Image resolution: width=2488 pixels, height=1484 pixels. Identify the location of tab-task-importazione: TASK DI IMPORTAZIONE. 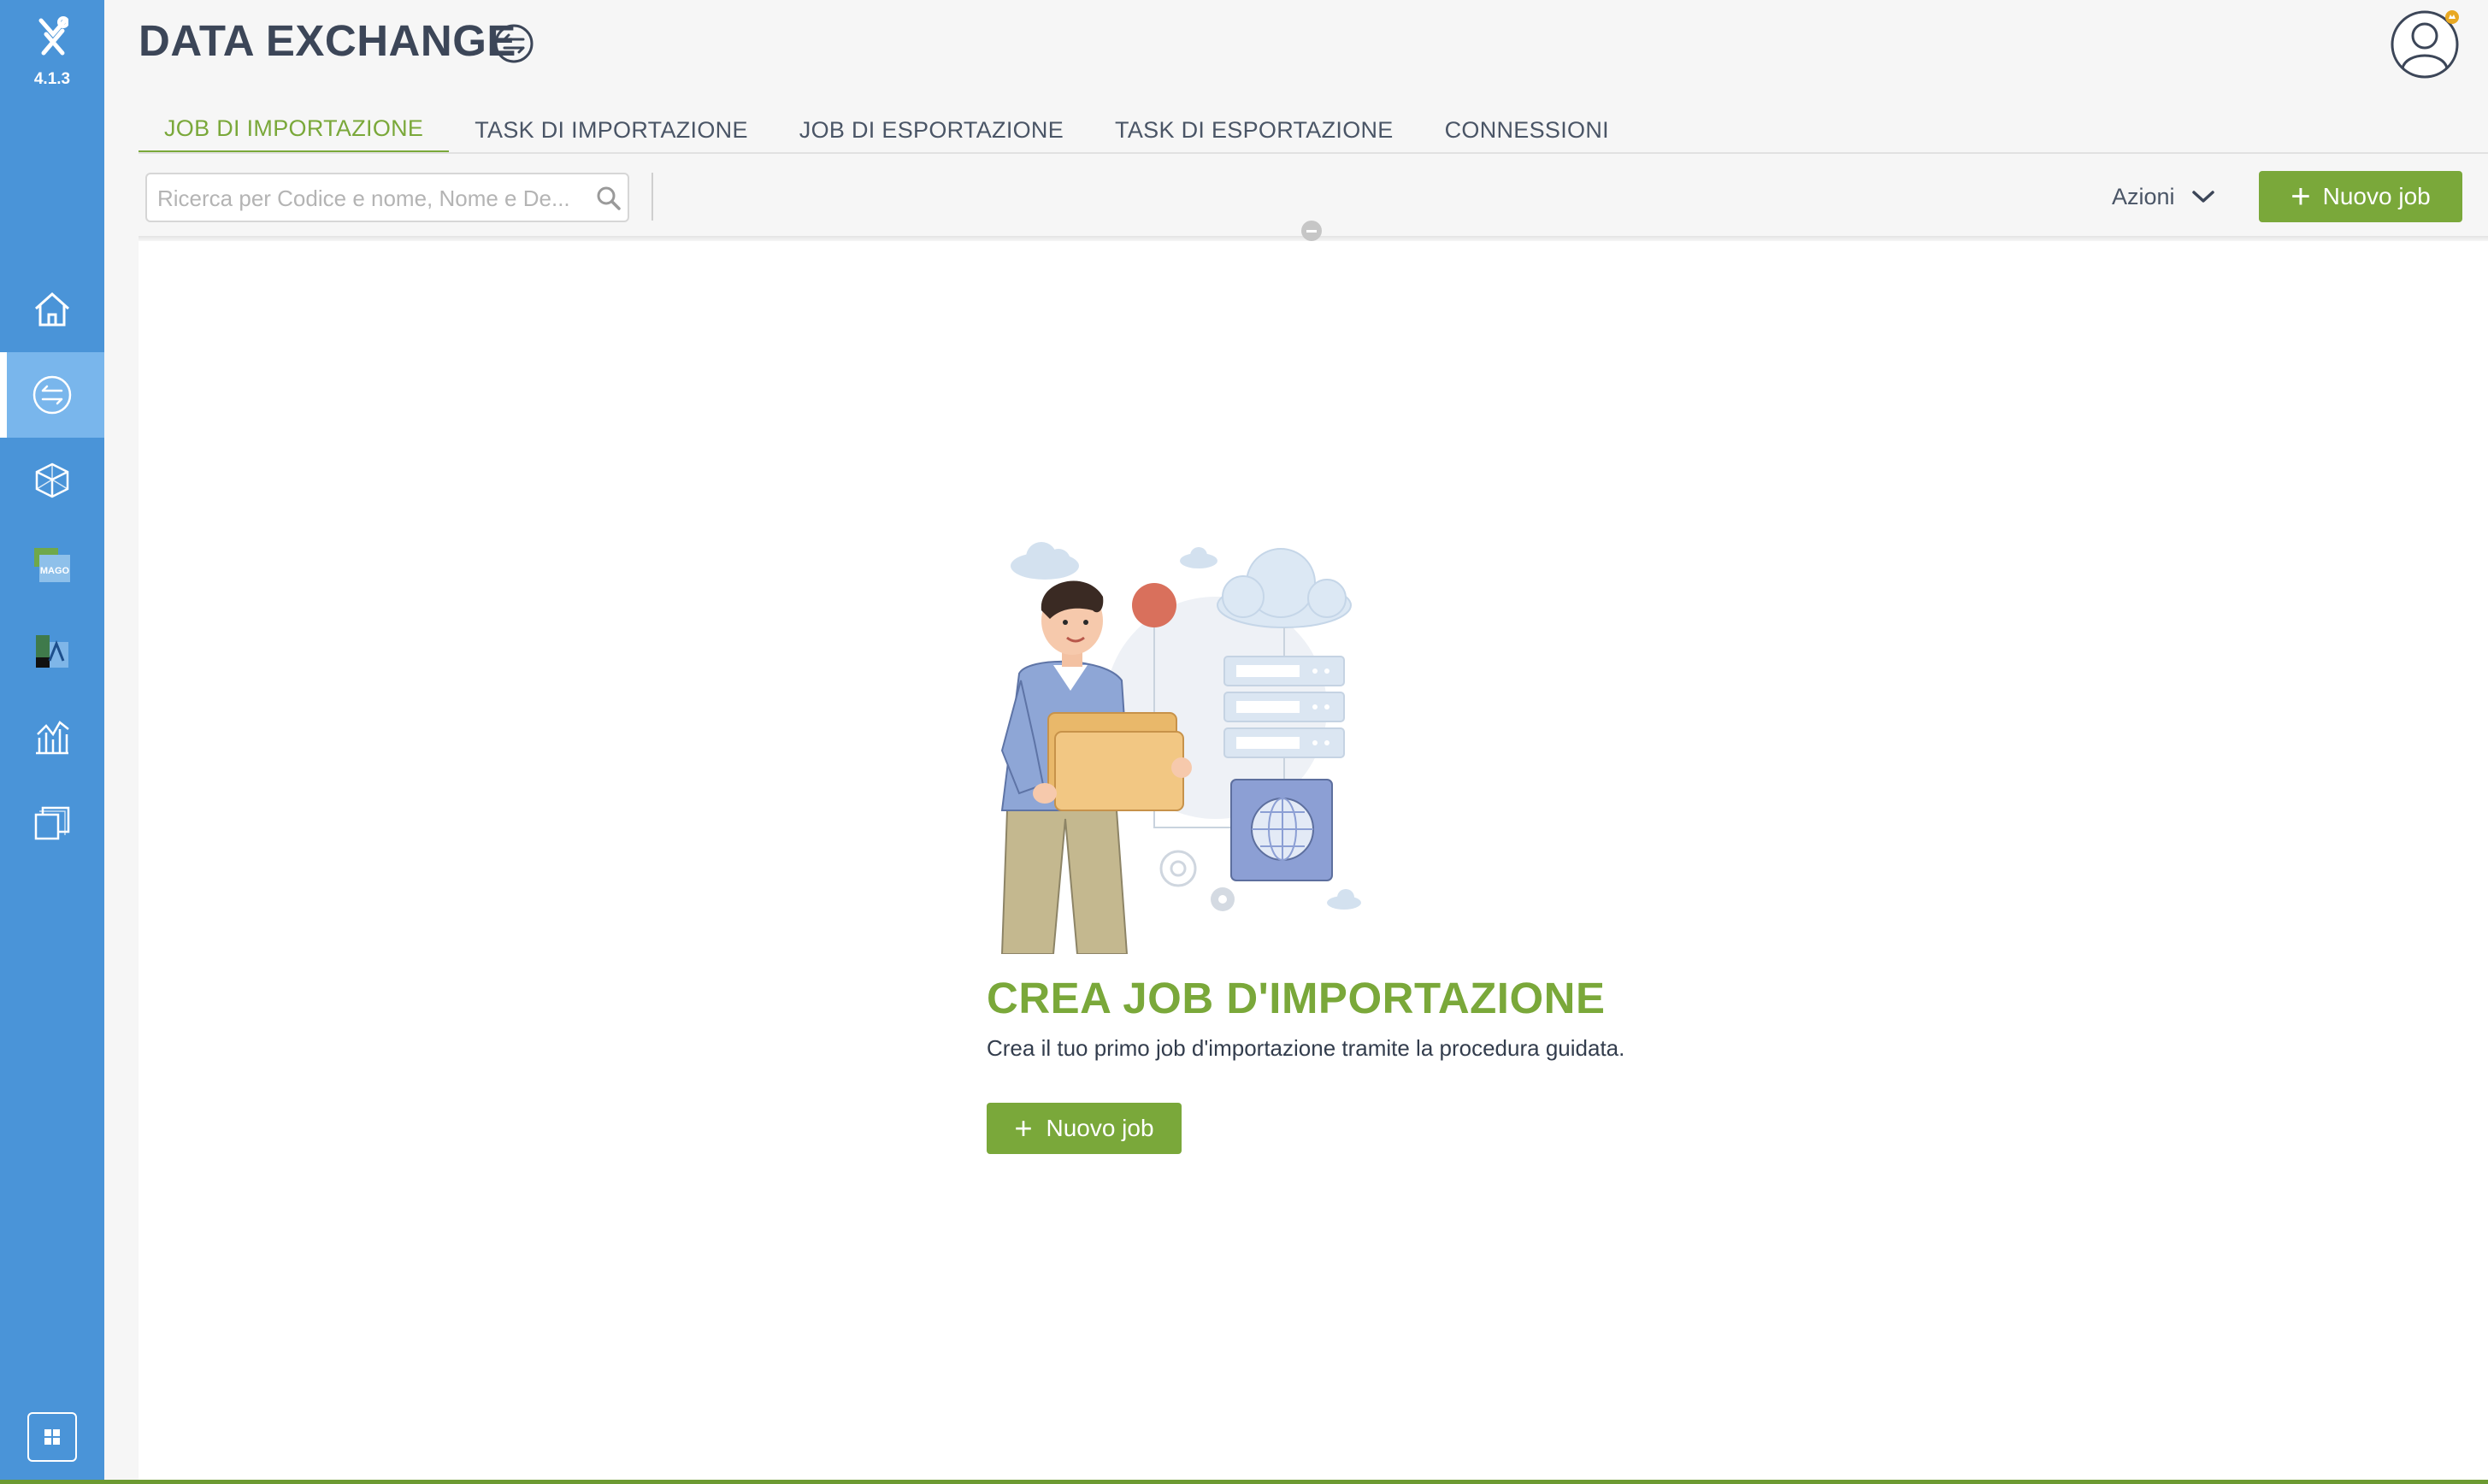
(611, 130).